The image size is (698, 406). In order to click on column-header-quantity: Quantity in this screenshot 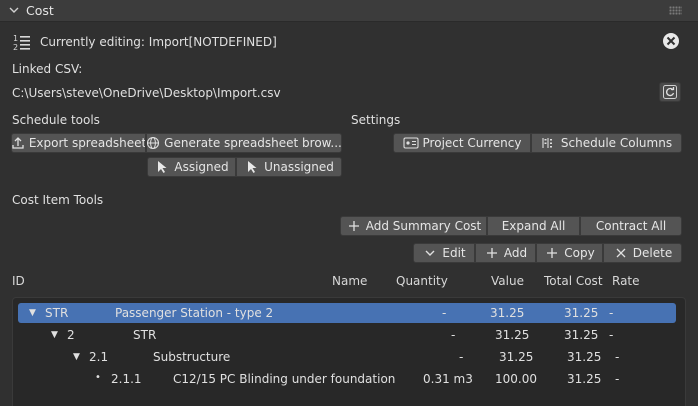, I will do `click(422, 281)`.